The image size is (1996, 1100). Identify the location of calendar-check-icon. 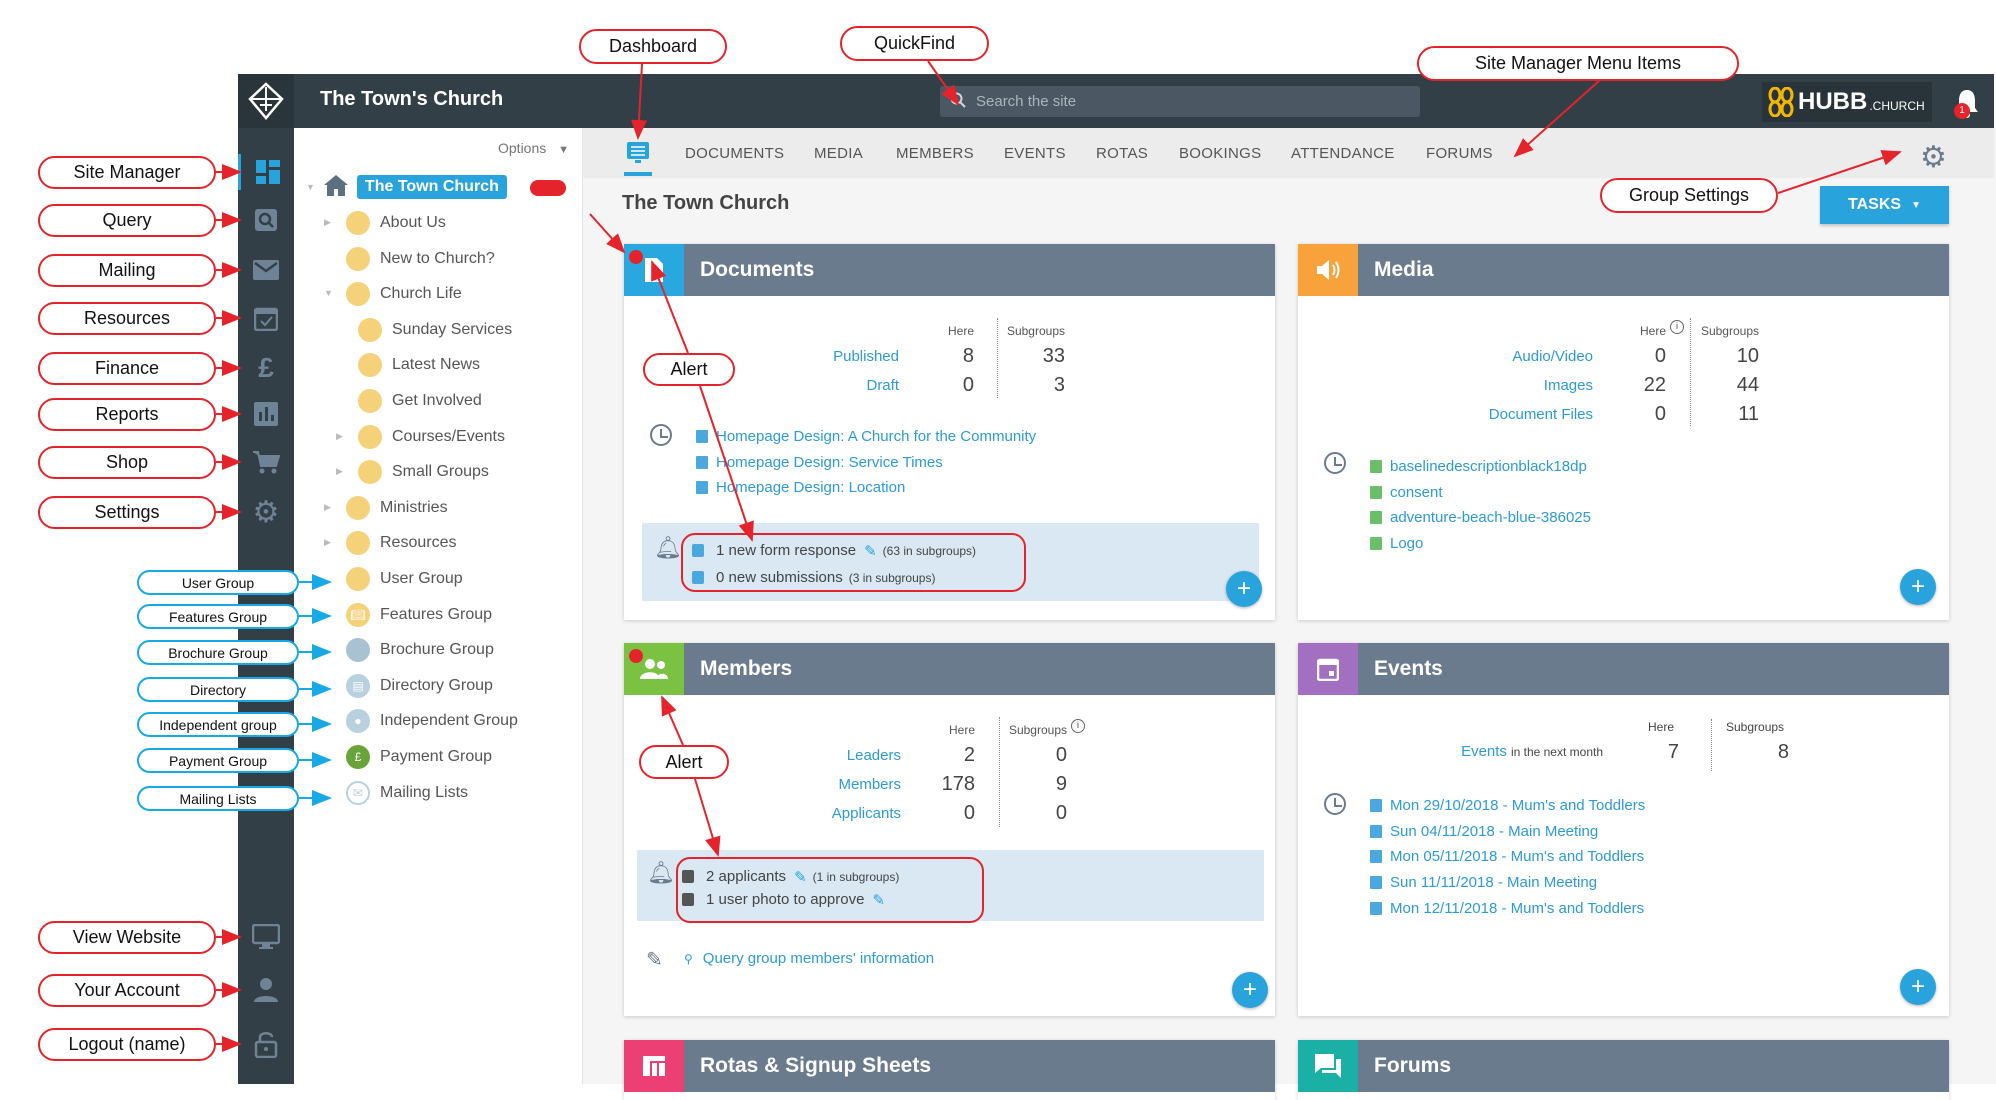
(266, 318).